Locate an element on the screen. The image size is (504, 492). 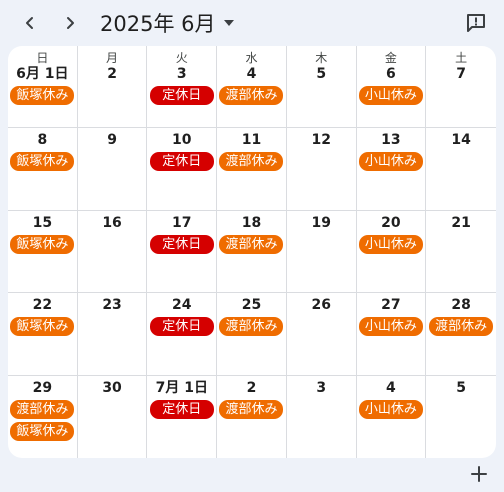
day-events: 小山休み is located at coordinates (391, 97).